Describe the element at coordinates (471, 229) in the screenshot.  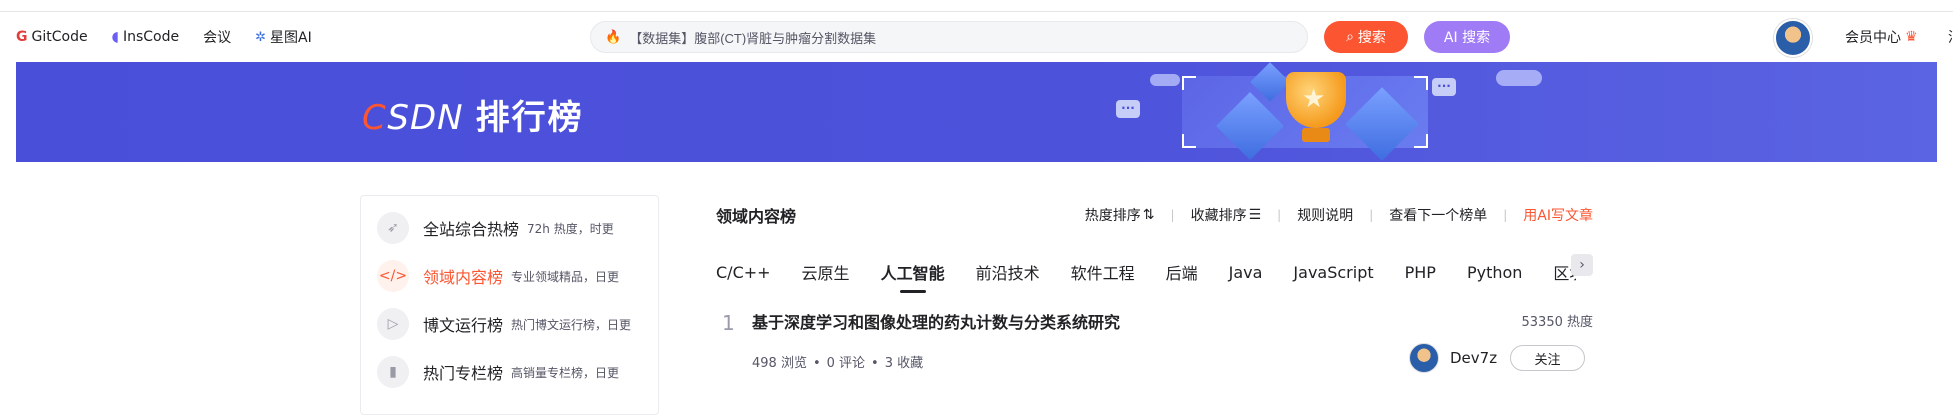
I see `sidebar-item-label: 全站综合热榜` at that location.